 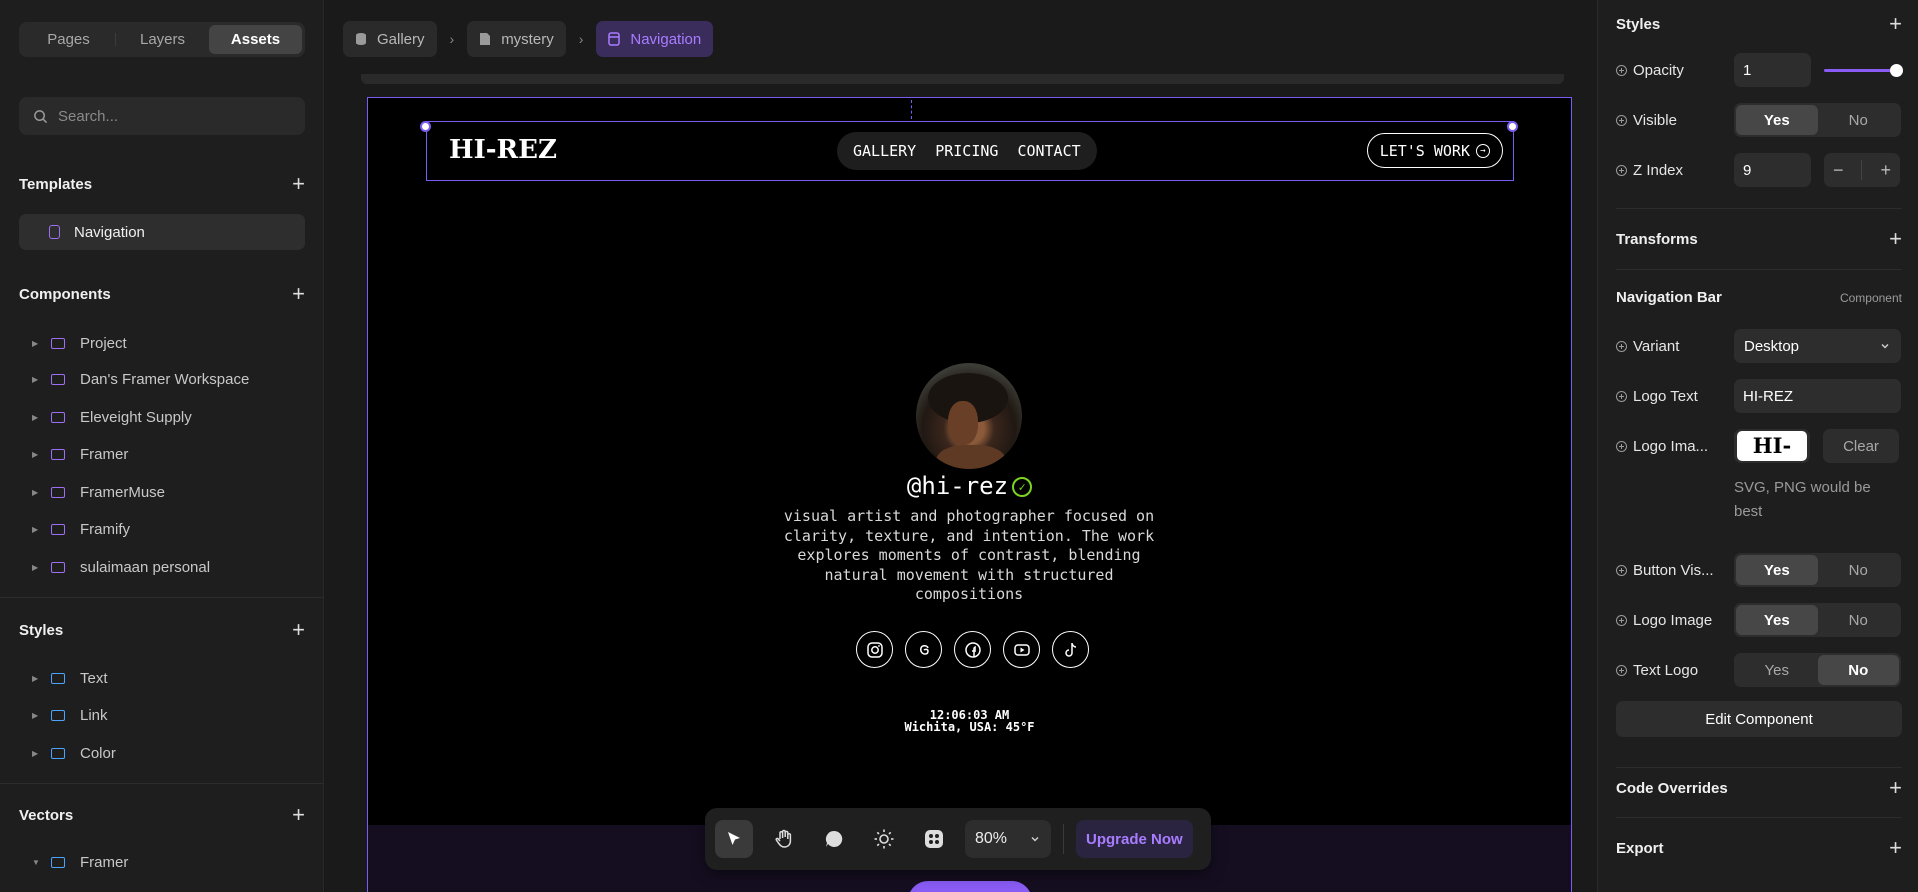 What do you see at coordinates (923, 649) in the screenshot?
I see `threads-icon` at bounding box center [923, 649].